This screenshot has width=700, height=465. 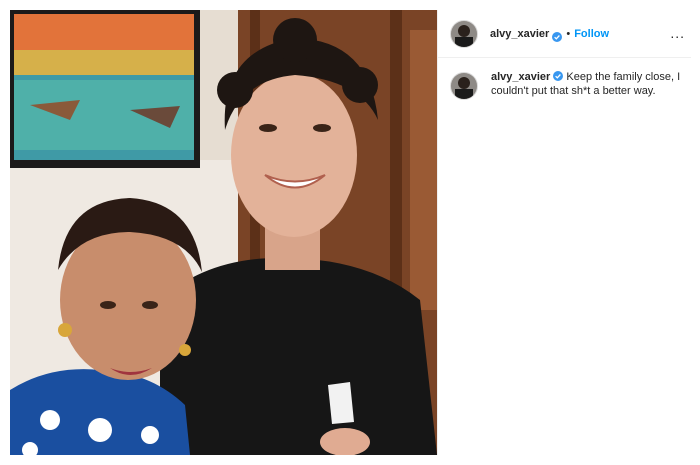 I want to click on caption-username-link: alvy_xavier, so click(x=520, y=77).